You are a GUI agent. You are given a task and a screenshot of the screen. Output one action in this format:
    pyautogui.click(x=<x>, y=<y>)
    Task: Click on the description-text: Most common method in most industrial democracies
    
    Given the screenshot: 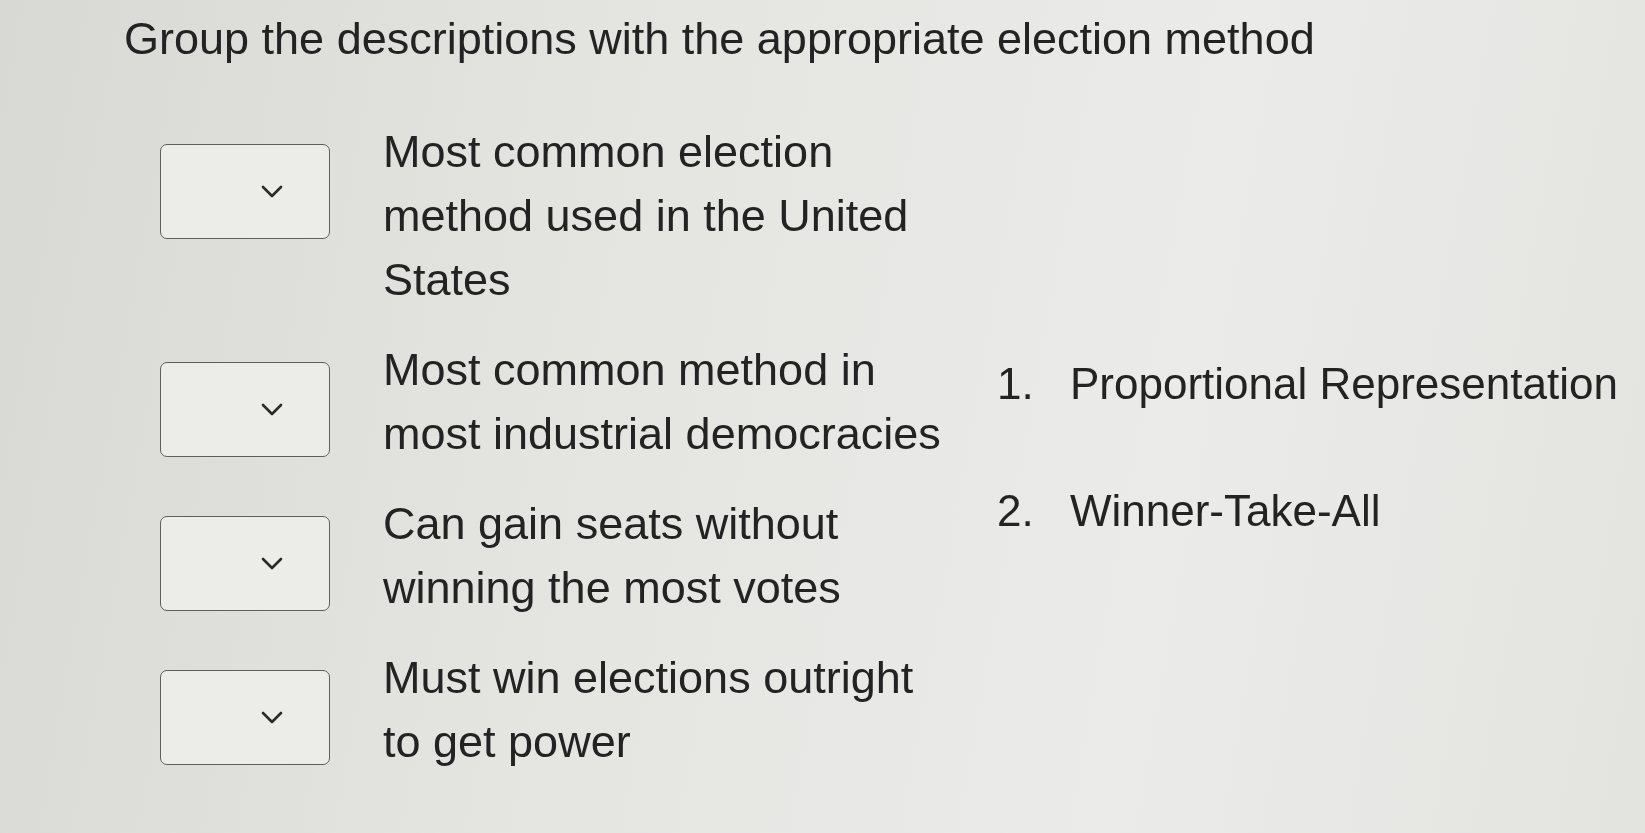 What is the action you would take?
    pyautogui.click(x=662, y=402)
    